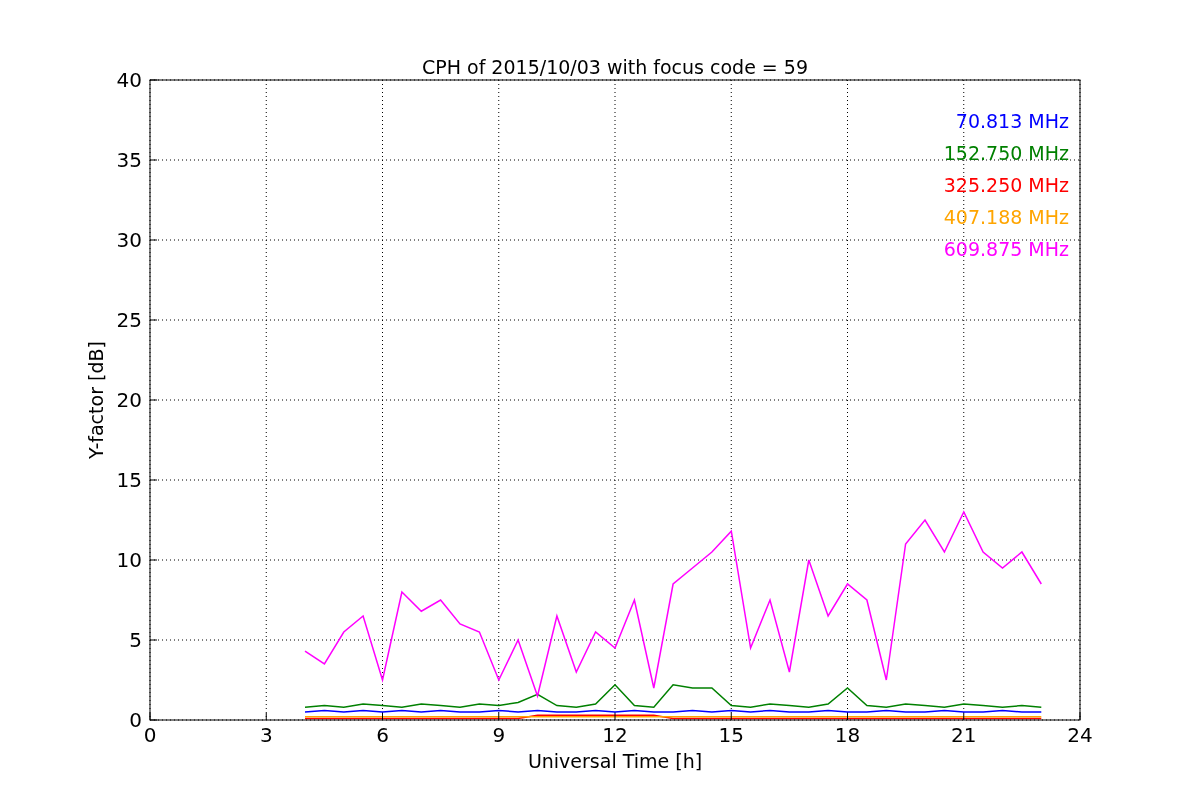  I want to click on y-tick-label: 35, so click(129, 160).